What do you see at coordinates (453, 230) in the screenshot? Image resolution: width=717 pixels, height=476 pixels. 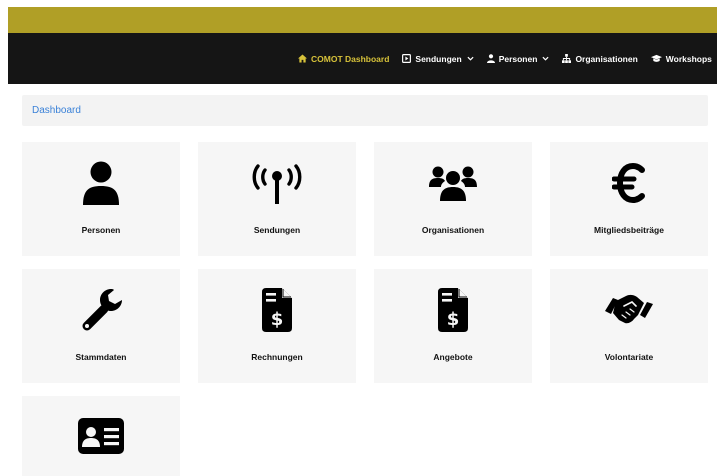 I see `tile-label: Organisationen` at bounding box center [453, 230].